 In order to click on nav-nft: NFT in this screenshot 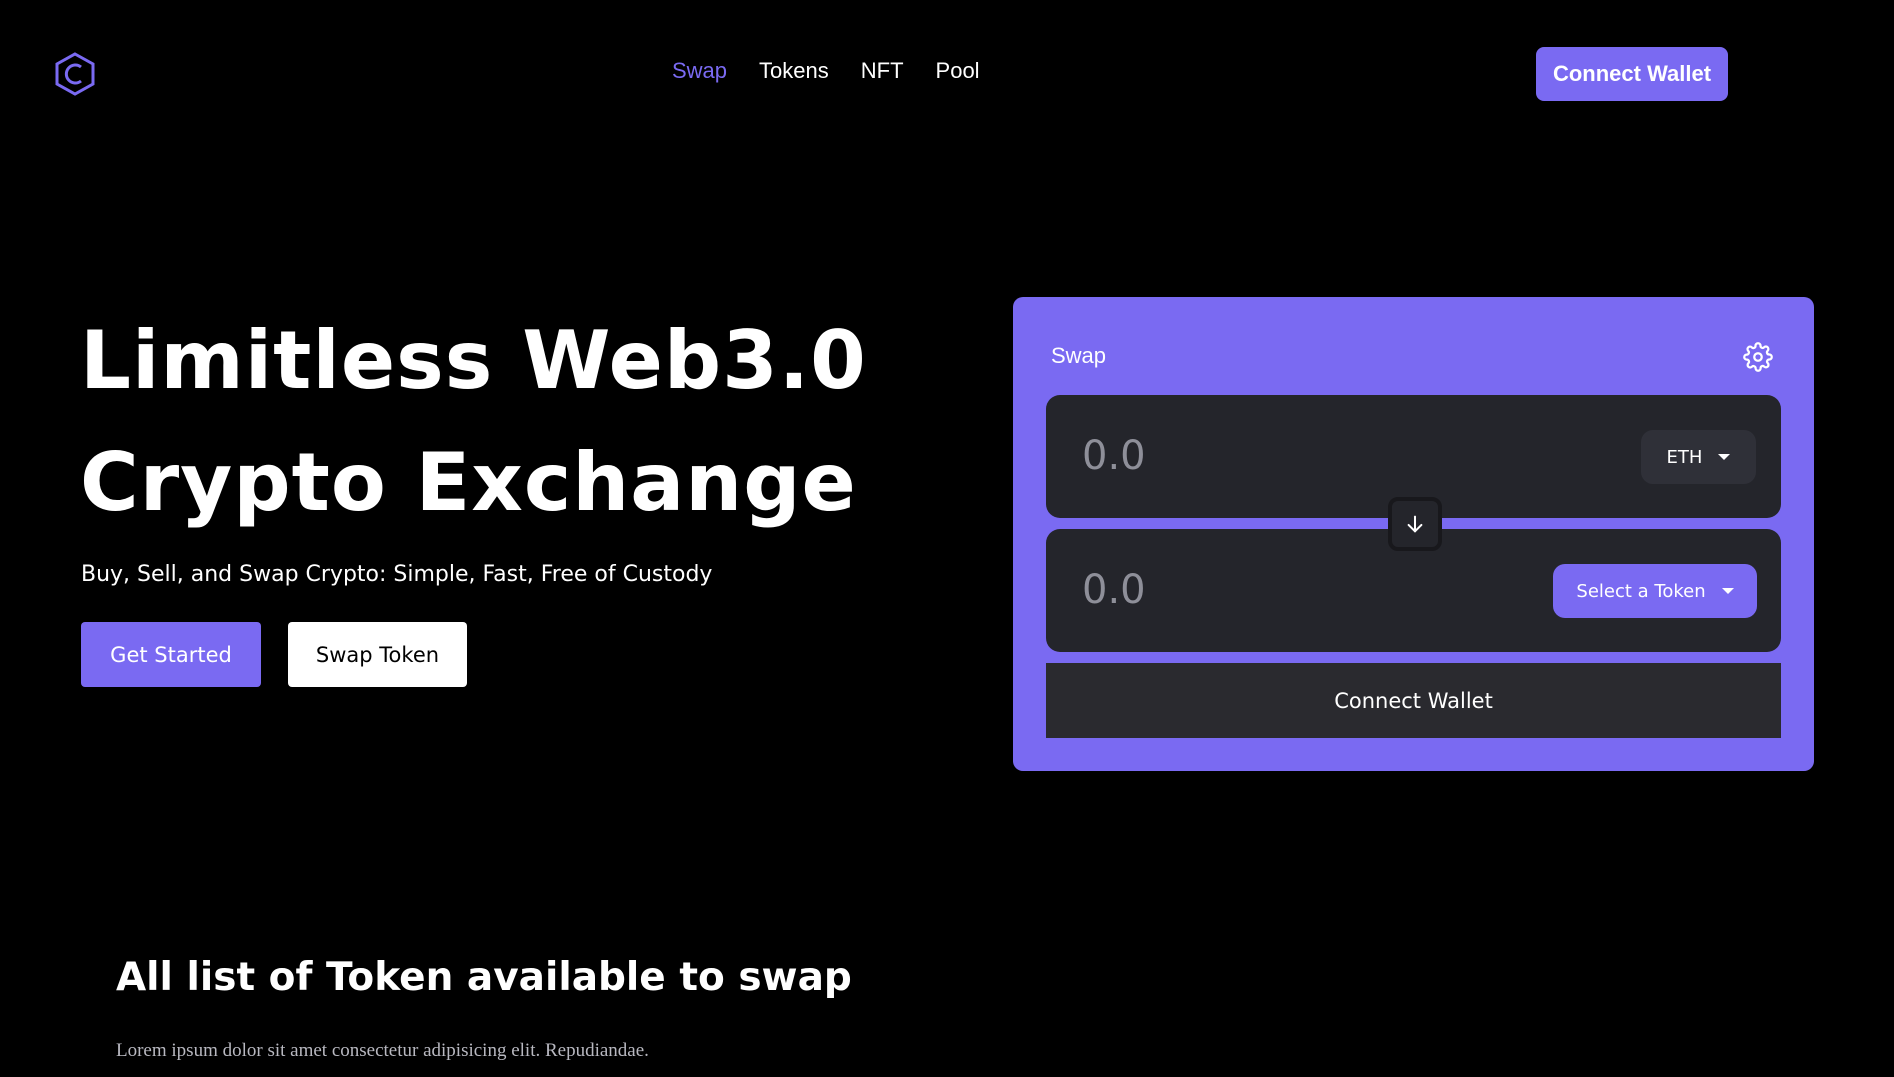, I will do `click(882, 71)`.